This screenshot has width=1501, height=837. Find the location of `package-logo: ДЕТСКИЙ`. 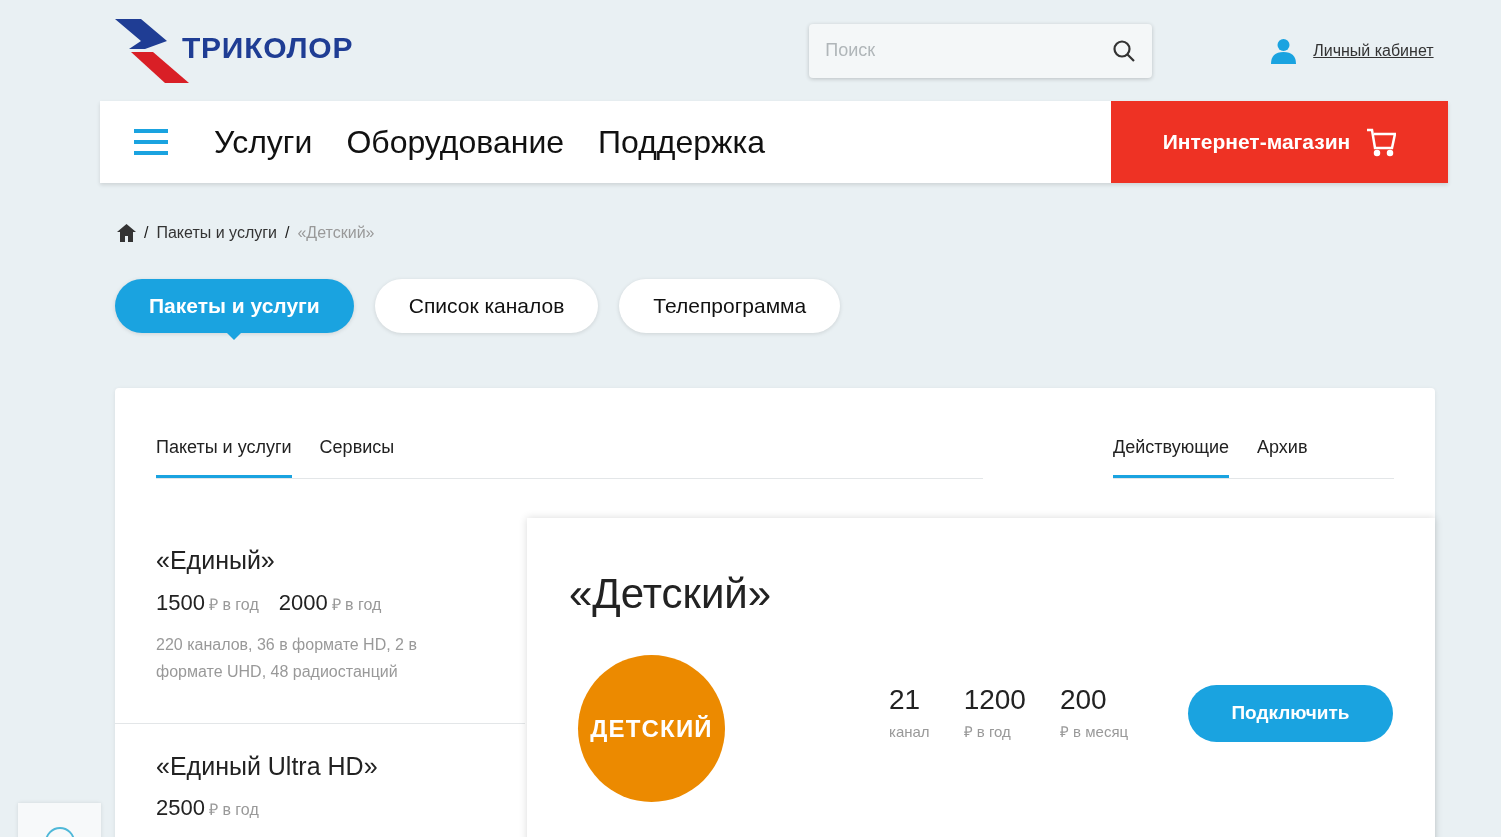

package-logo: ДЕТСКИЙ is located at coordinates (651, 728).